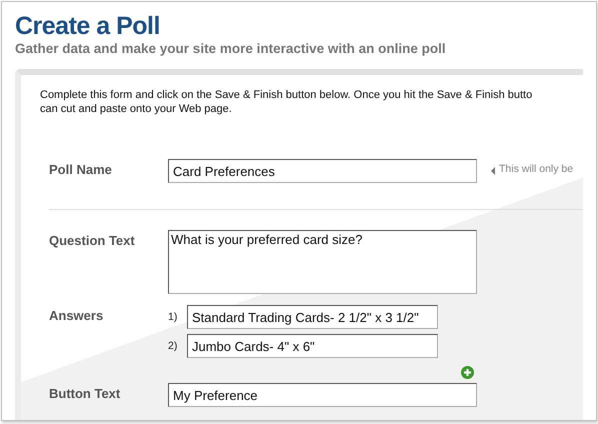 This screenshot has width=598, height=424. What do you see at coordinates (85, 393) in the screenshot?
I see `field-label: Button Text` at bounding box center [85, 393].